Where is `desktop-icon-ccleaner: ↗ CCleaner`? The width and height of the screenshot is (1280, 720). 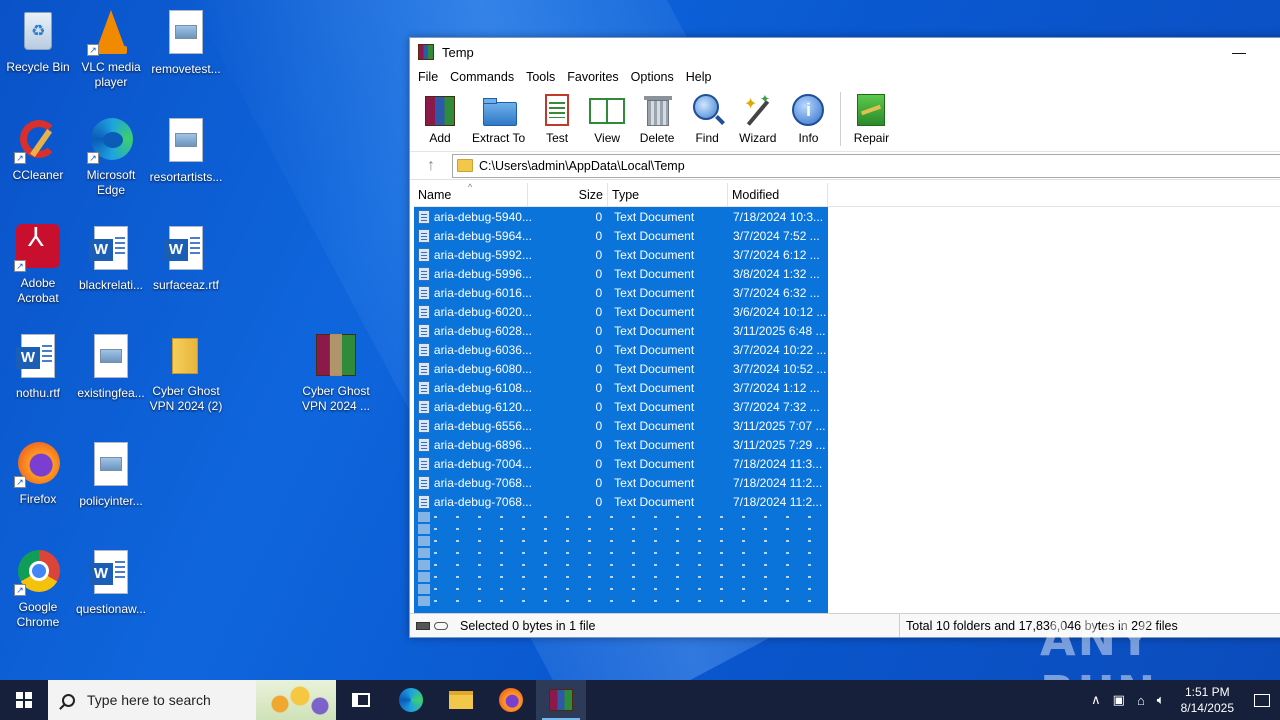
desktop-icon-ccleaner: ↗ CCleaner is located at coordinates (38, 149).